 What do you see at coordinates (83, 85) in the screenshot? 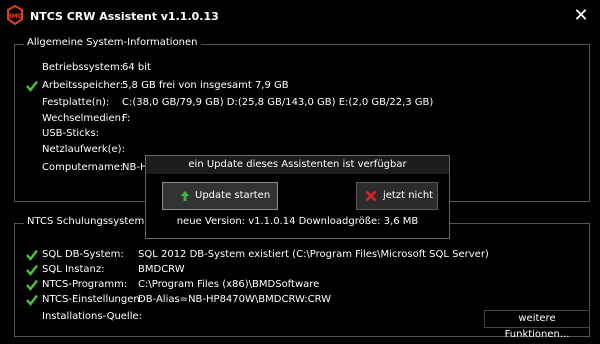
I see `info-label: Arbeitsspeicher:` at bounding box center [83, 85].